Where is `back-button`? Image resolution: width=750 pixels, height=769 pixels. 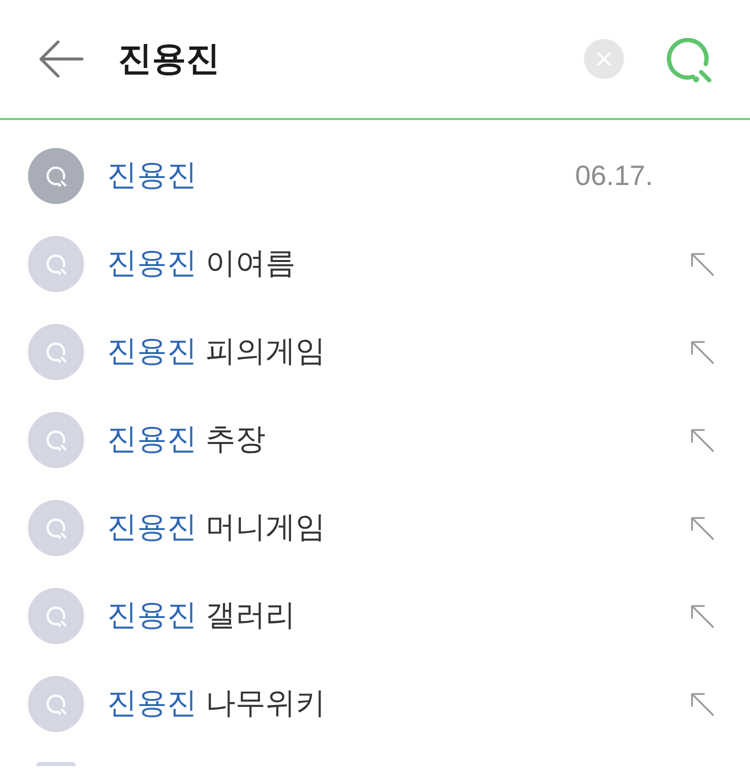 back-button is located at coordinates (61, 59).